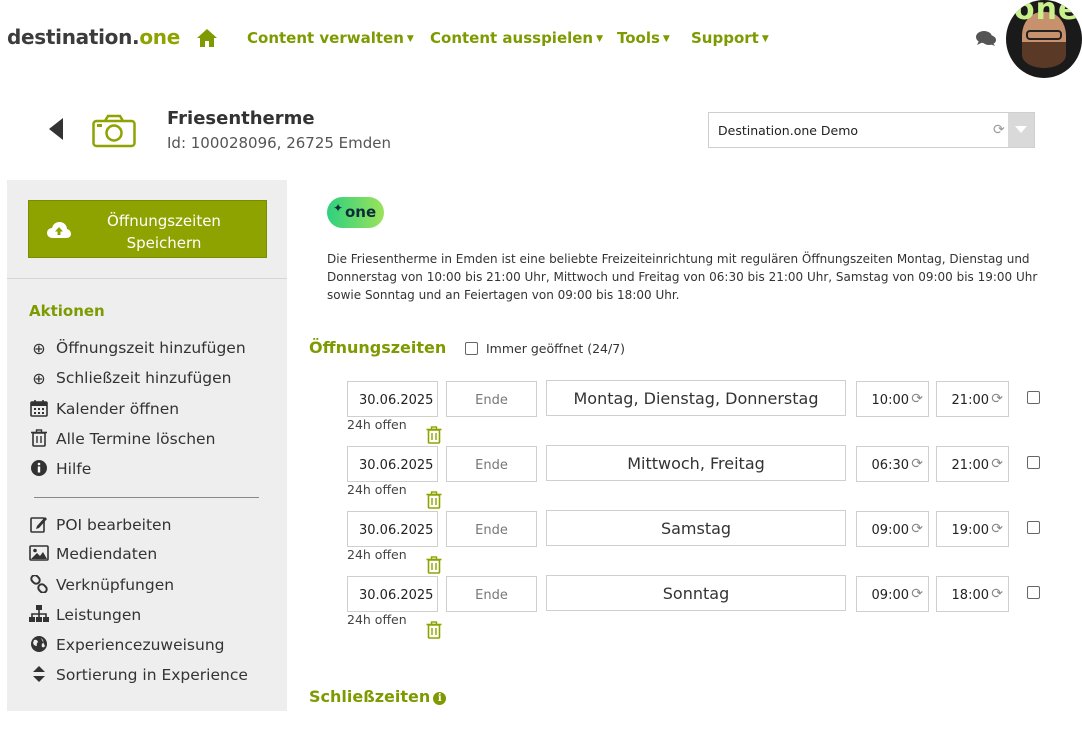  Describe the element at coordinates (1044, 55) in the screenshot. I see `avatar-beard` at that location.